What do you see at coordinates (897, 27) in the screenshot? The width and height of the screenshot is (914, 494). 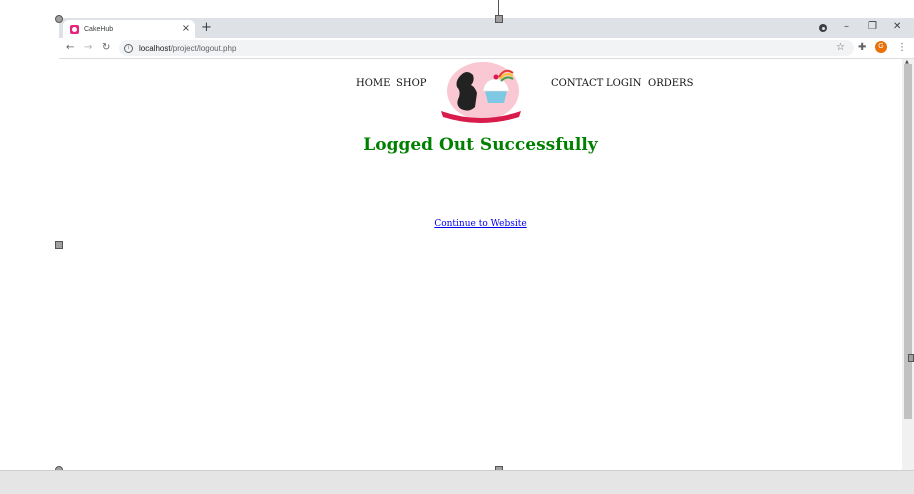 I see `close-window-button: ✕` at bounding box center [897, 27].